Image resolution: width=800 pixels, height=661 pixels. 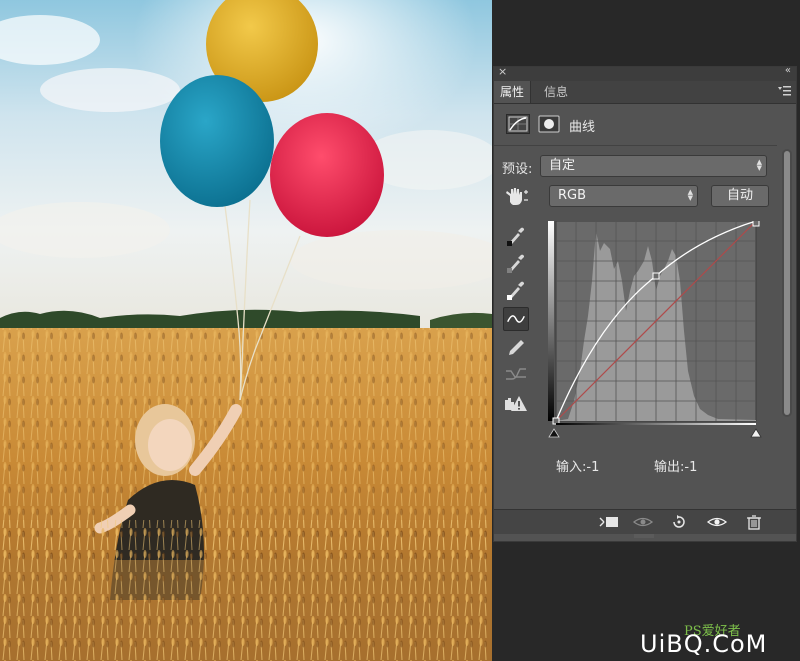 What do you see at coordinates (654, 323) in the screenshot?
I see `curves-graph` at bounding box center [654, 323].